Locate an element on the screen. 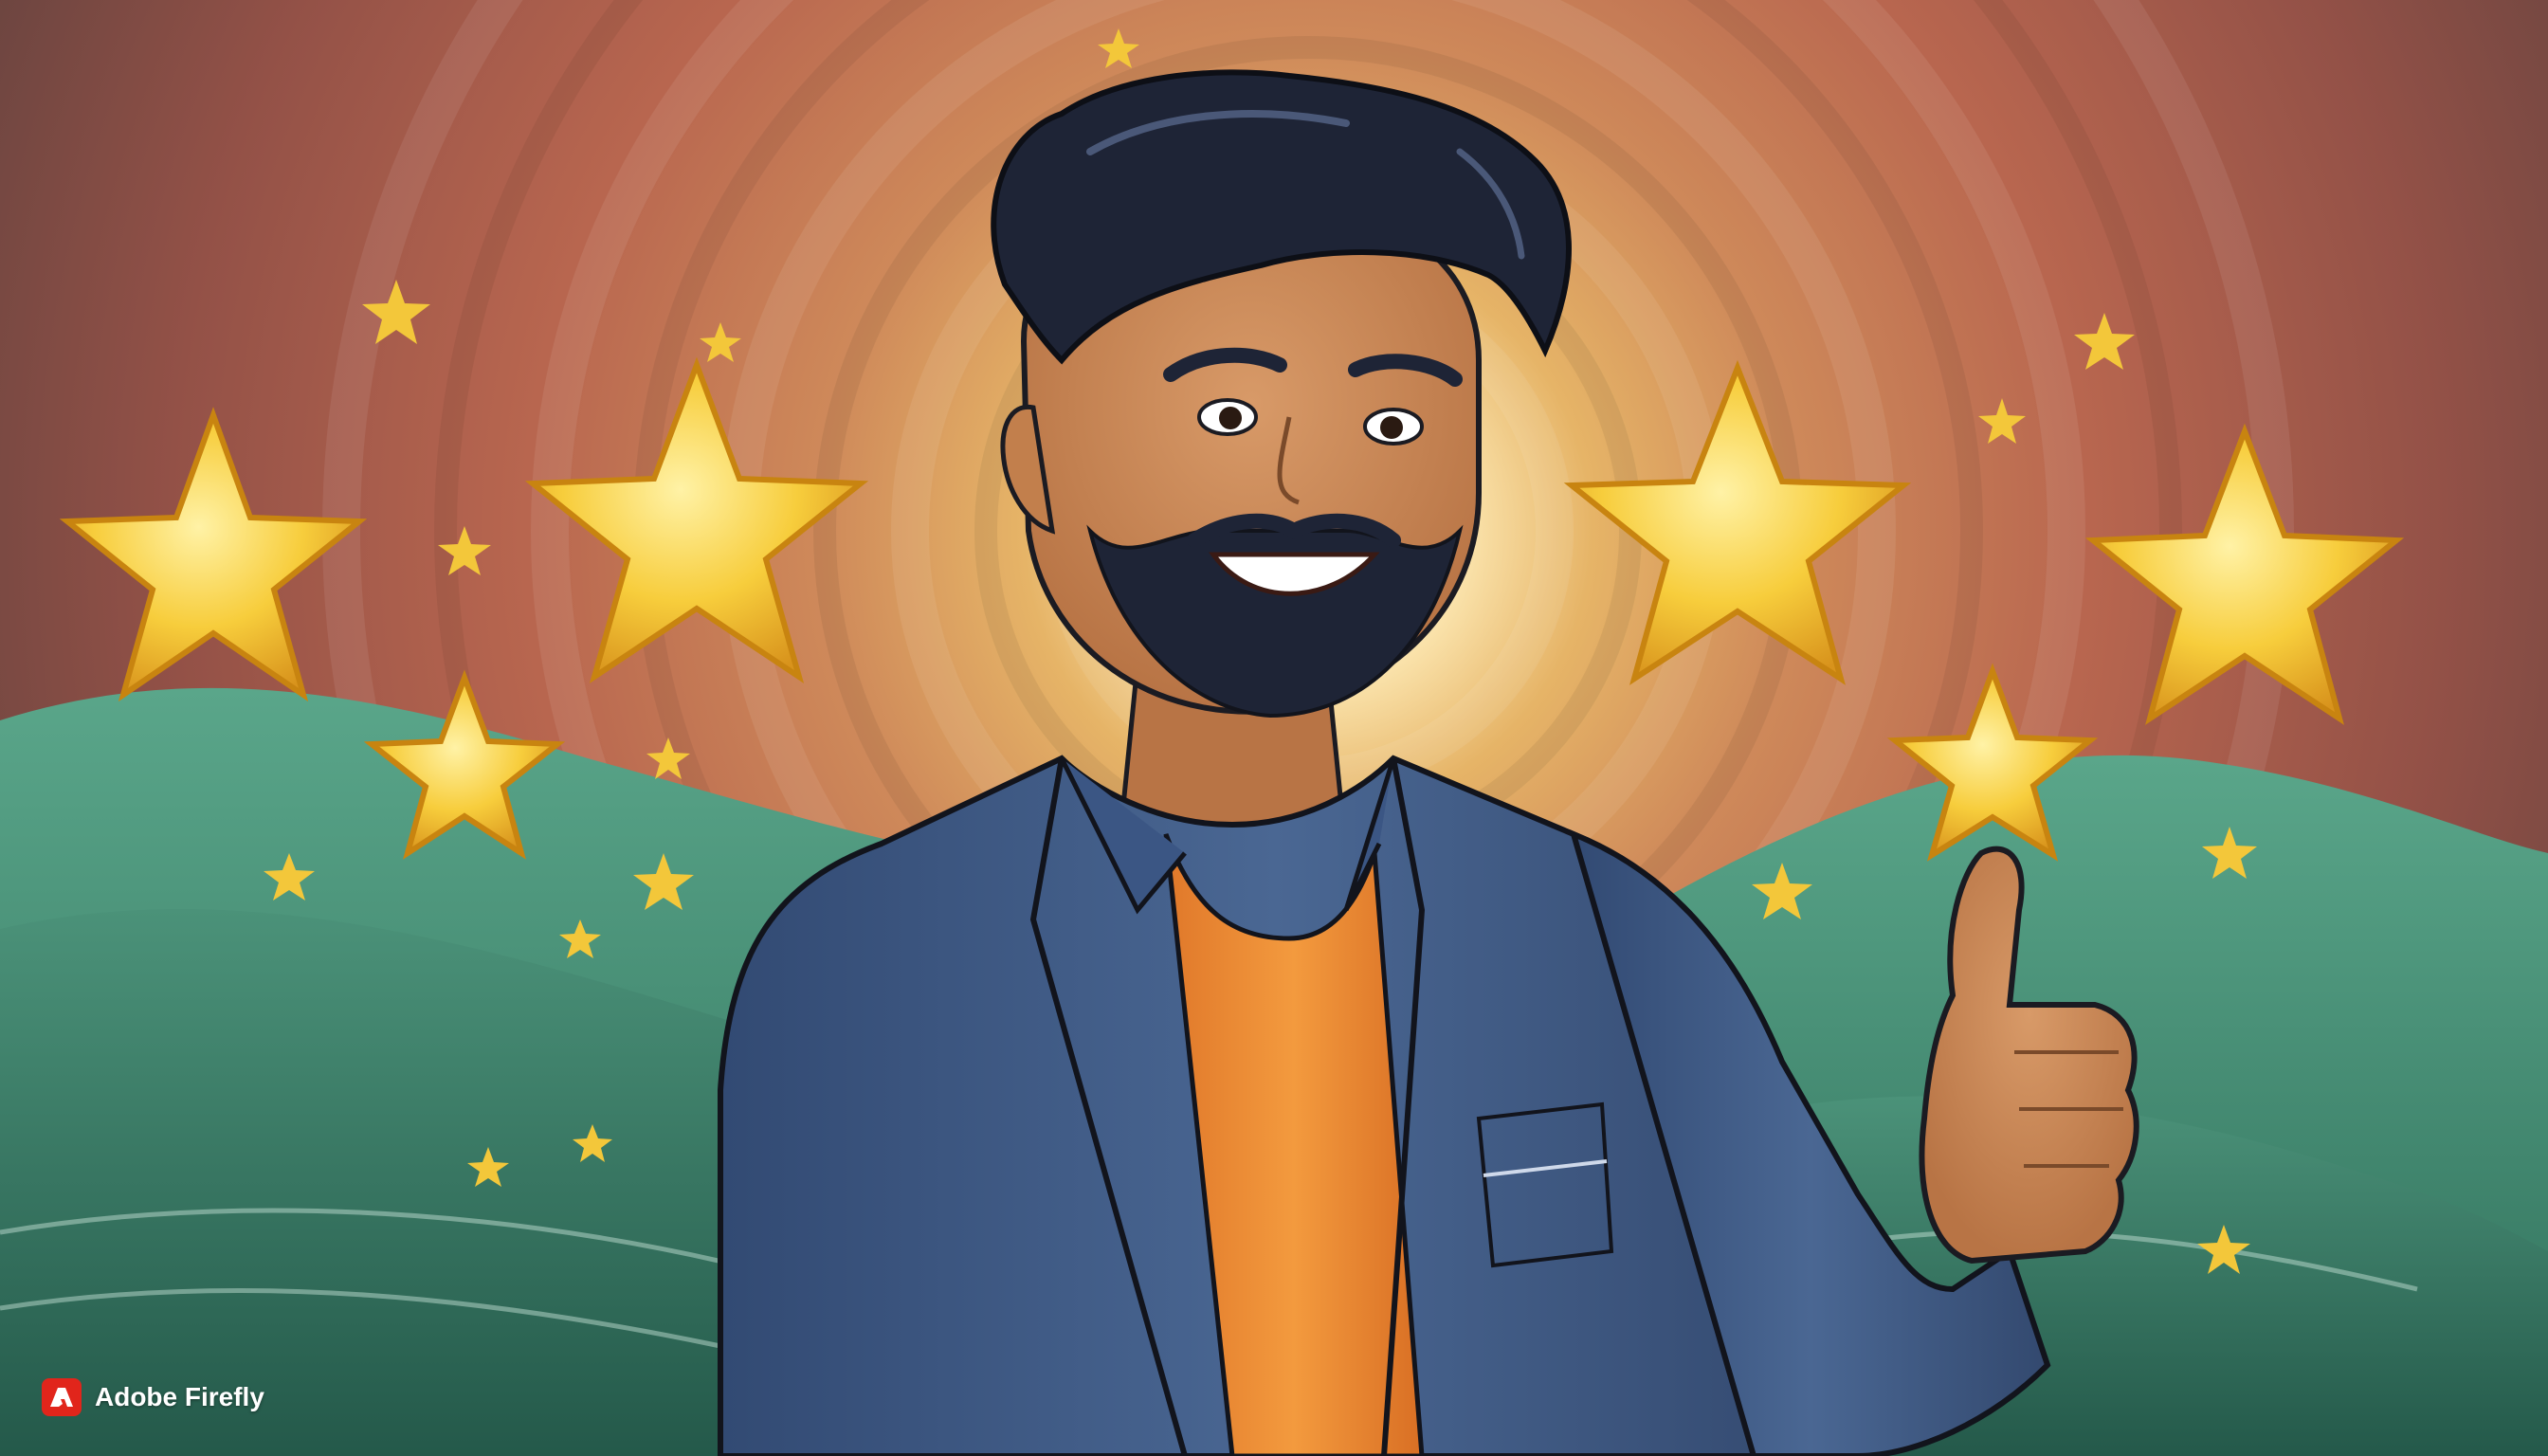  adobe-firefly-watermark: Adobe Firefly is located at coordinates (153, 1397).